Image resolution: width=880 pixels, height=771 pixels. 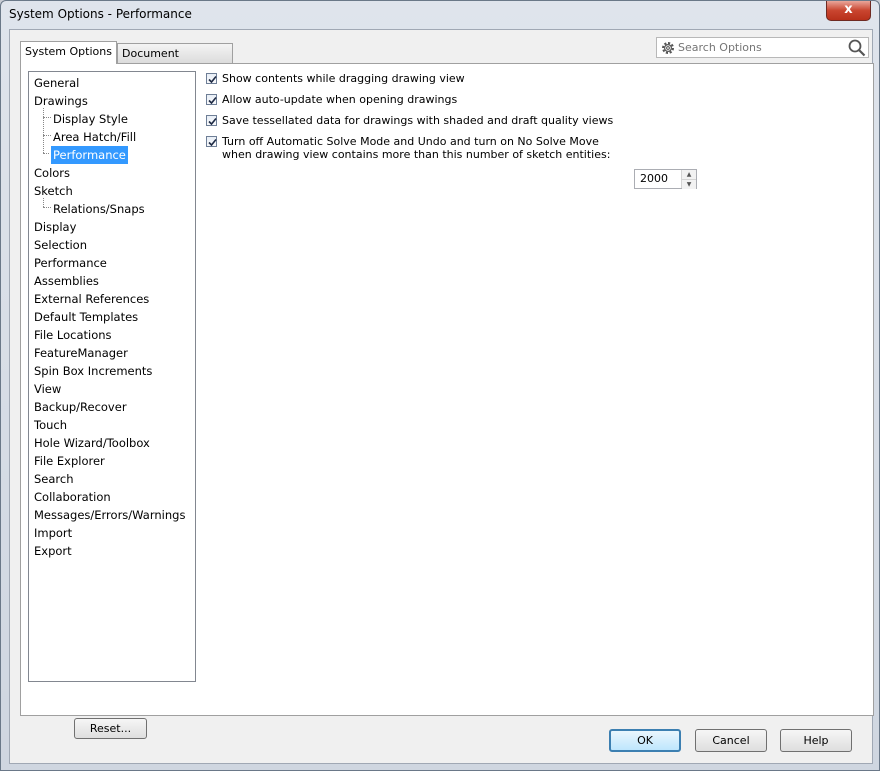 I want to click on tree-item: General, so click(x=56, y=83).